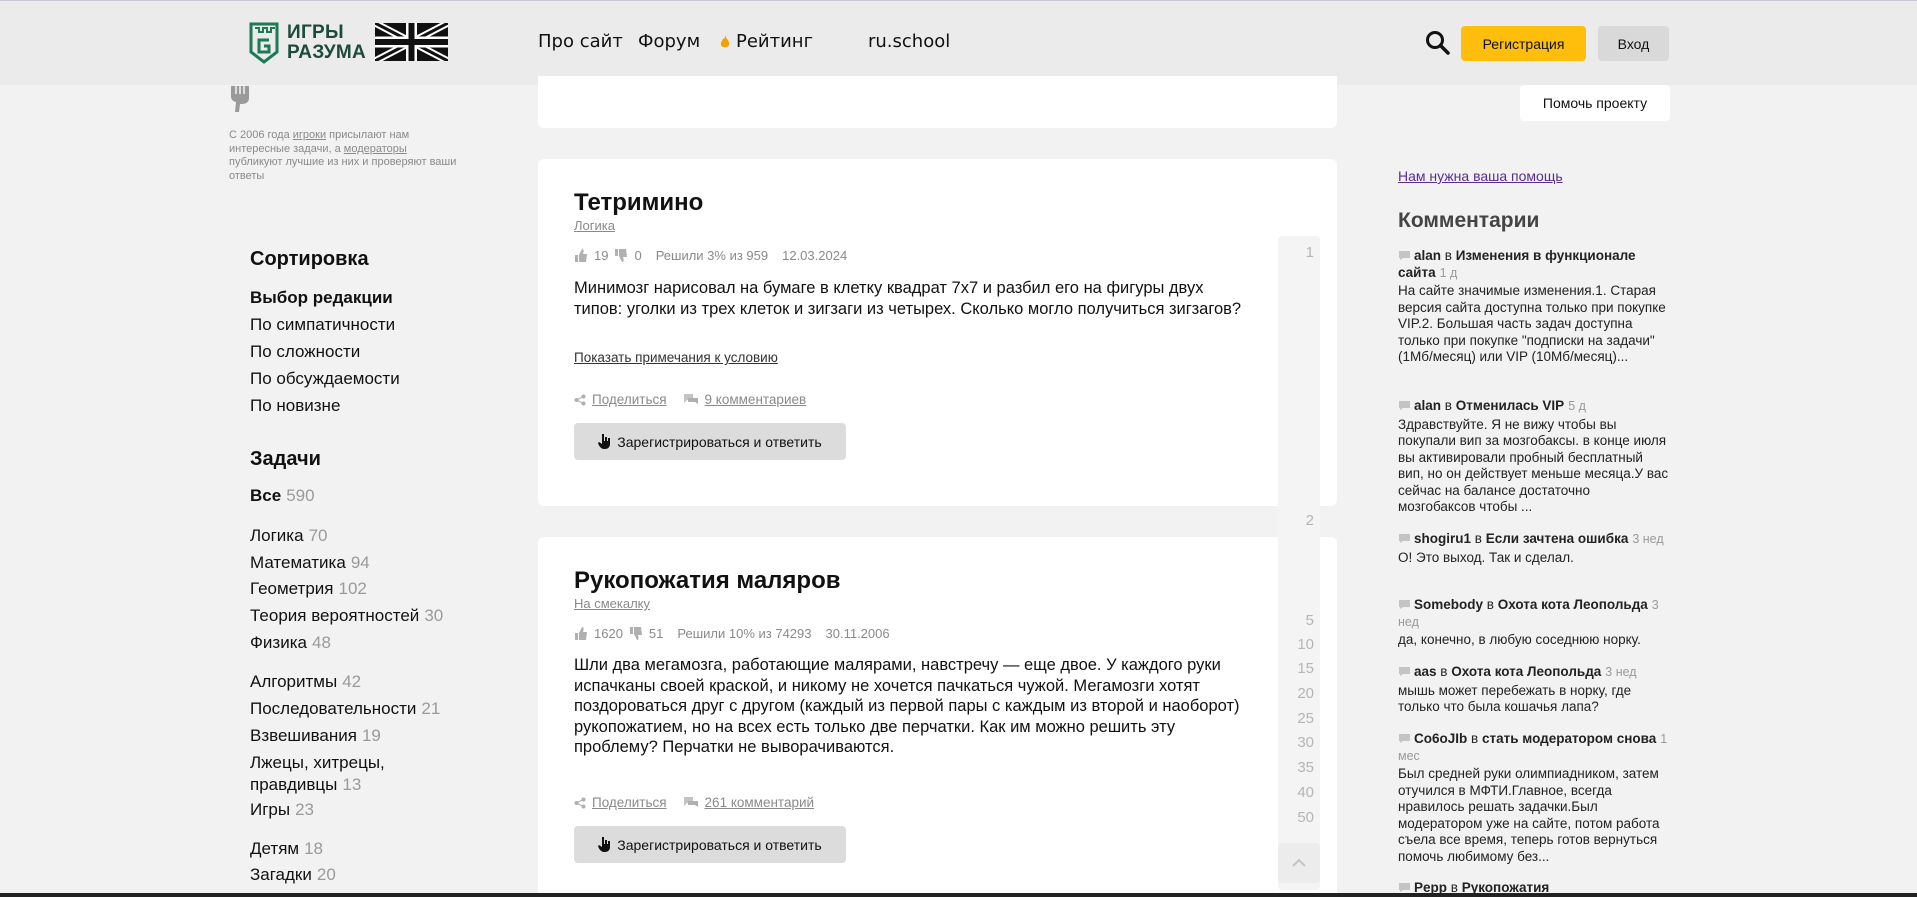 This screenshot has width=1917, height=897. I want to click on comment-topic: стать модератором снова, so click(1569, 738).